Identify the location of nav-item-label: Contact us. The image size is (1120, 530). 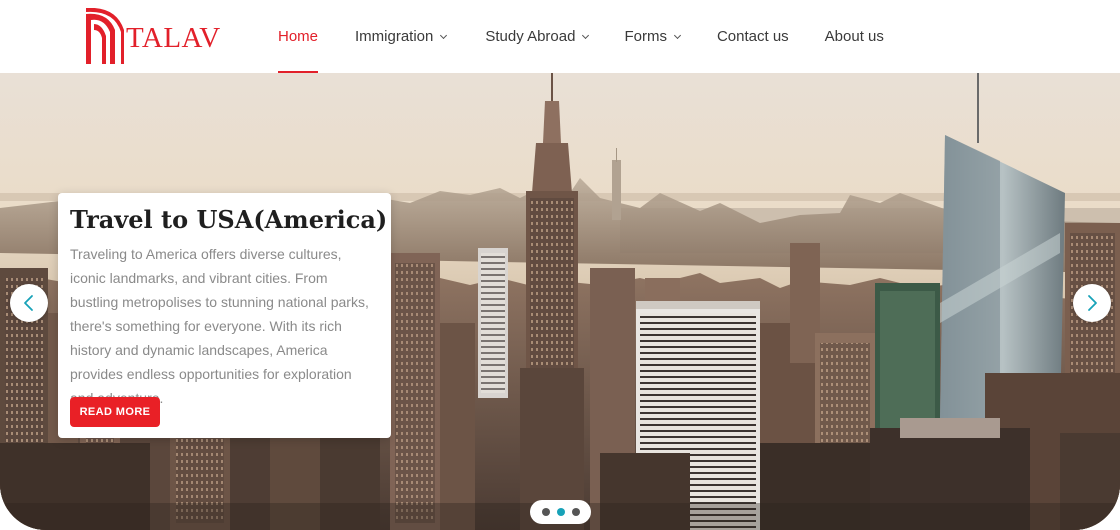
(752, 36).